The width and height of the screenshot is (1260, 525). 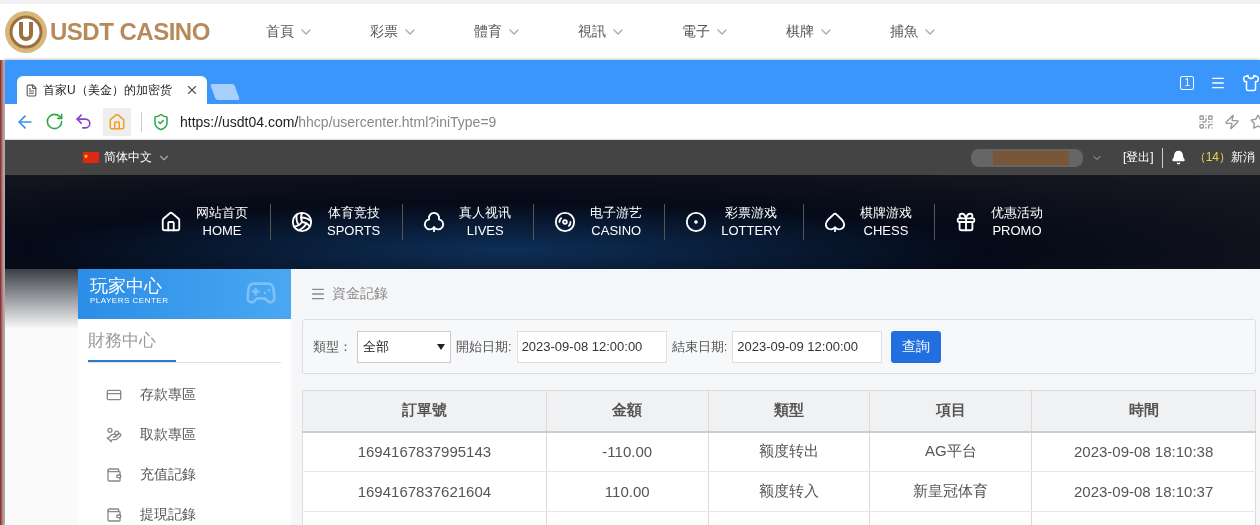 I want to click on column-header: 類型, so click(x=789, y=411).